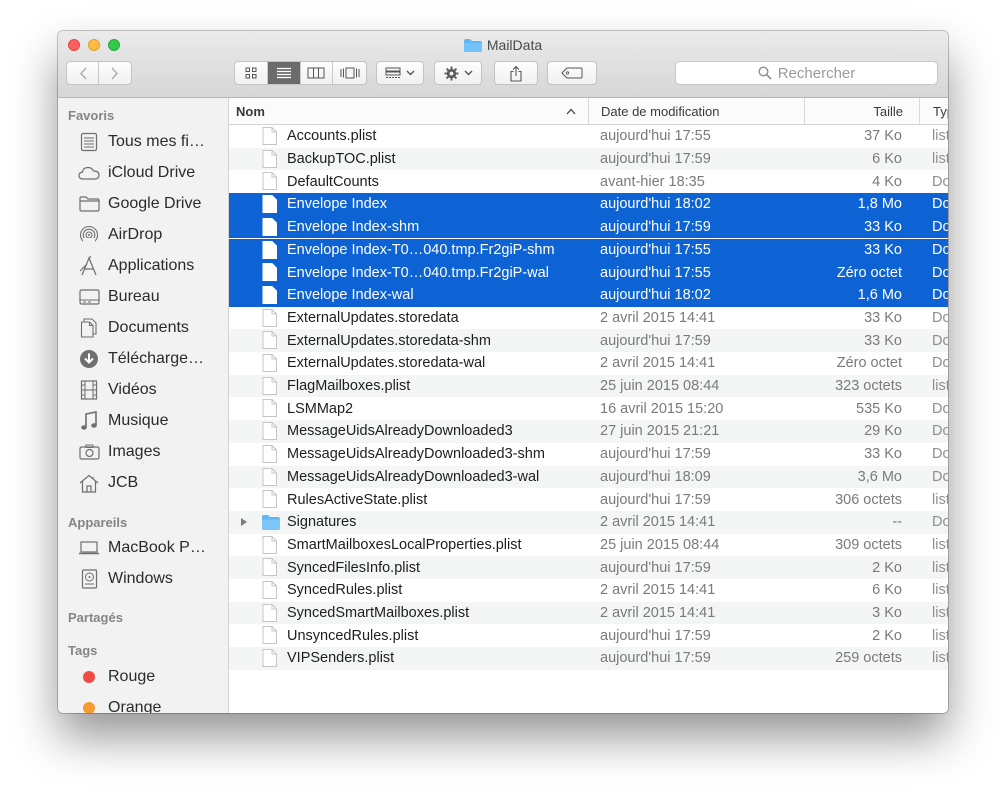  What do you see at coordinates (89, 677) in the screenshot?
I see `red-tag-icon` at bounding box center [89, 677].